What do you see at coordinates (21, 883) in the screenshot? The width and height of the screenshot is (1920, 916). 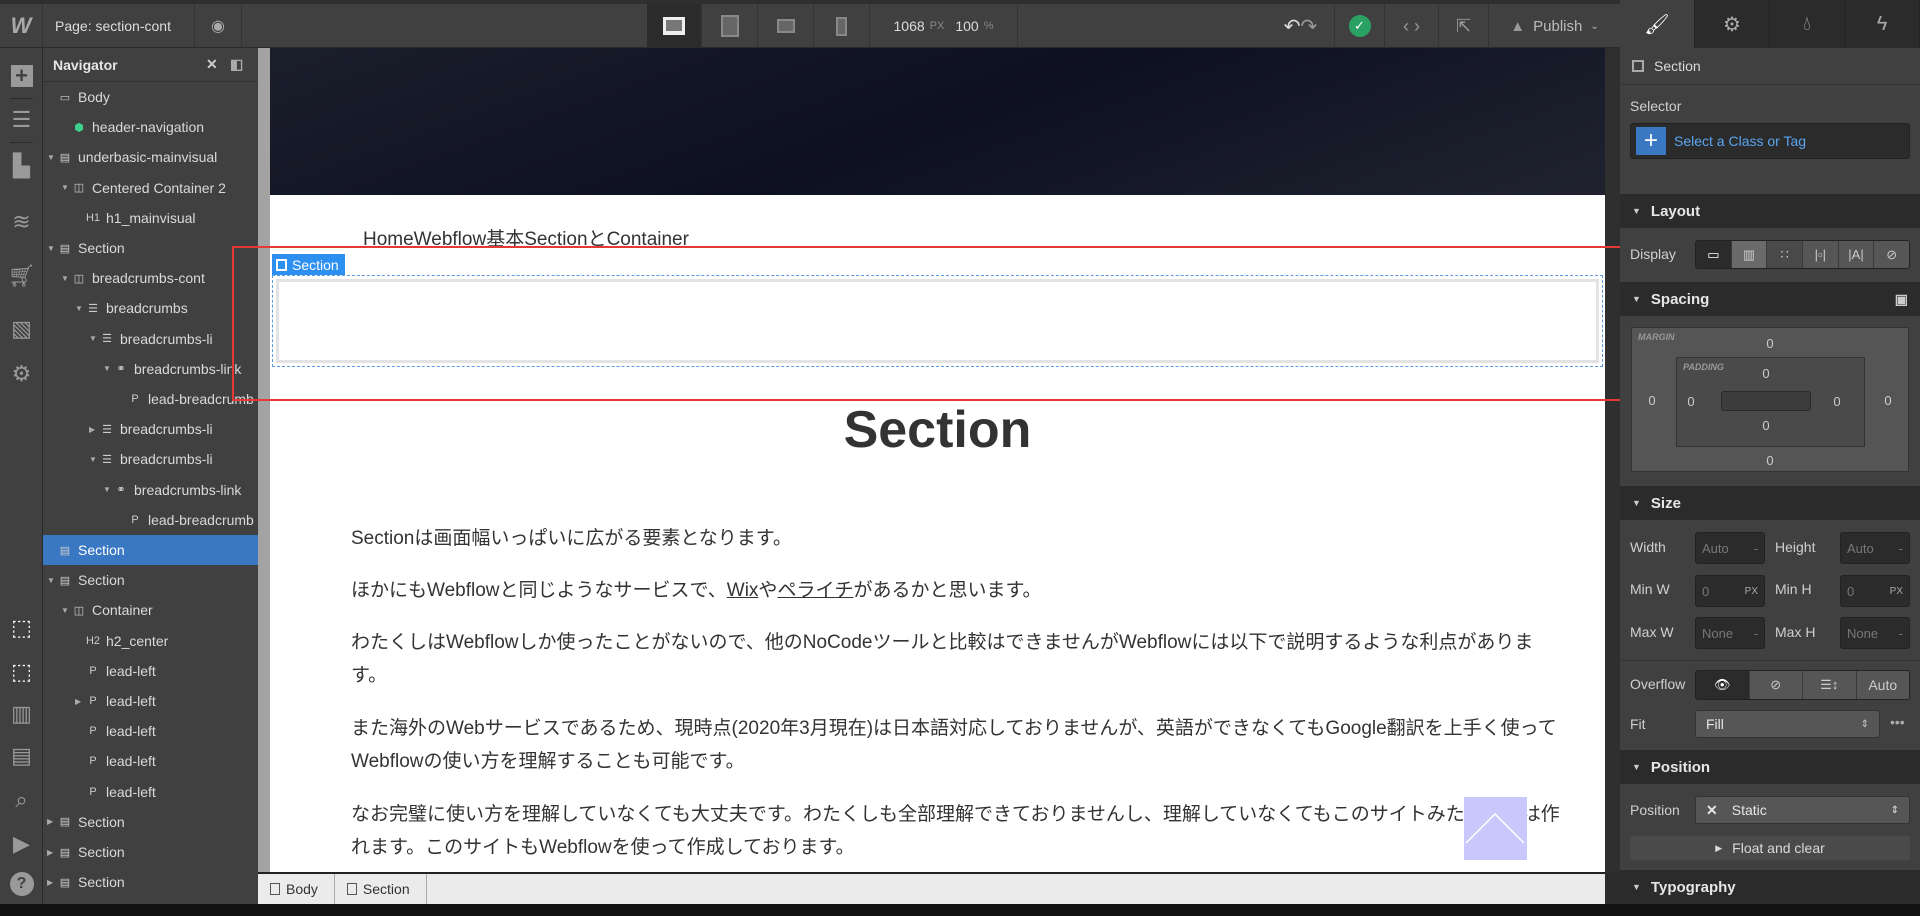 I see `help-icon: ?` at bounding box center [21, 883].